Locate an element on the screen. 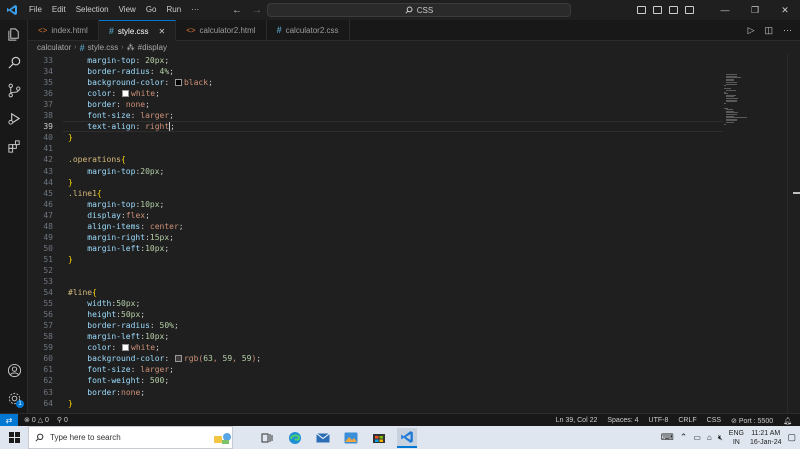 This screenshot has height=449, width=800. code-line: 38 font-size: larger; is located at coordinates (378, 115).